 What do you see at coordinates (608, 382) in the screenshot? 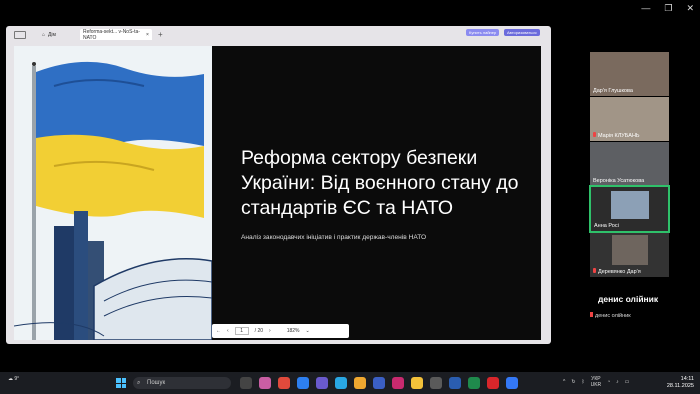
I see `wifi-icon: ◔` at bounding box center [608, 382].